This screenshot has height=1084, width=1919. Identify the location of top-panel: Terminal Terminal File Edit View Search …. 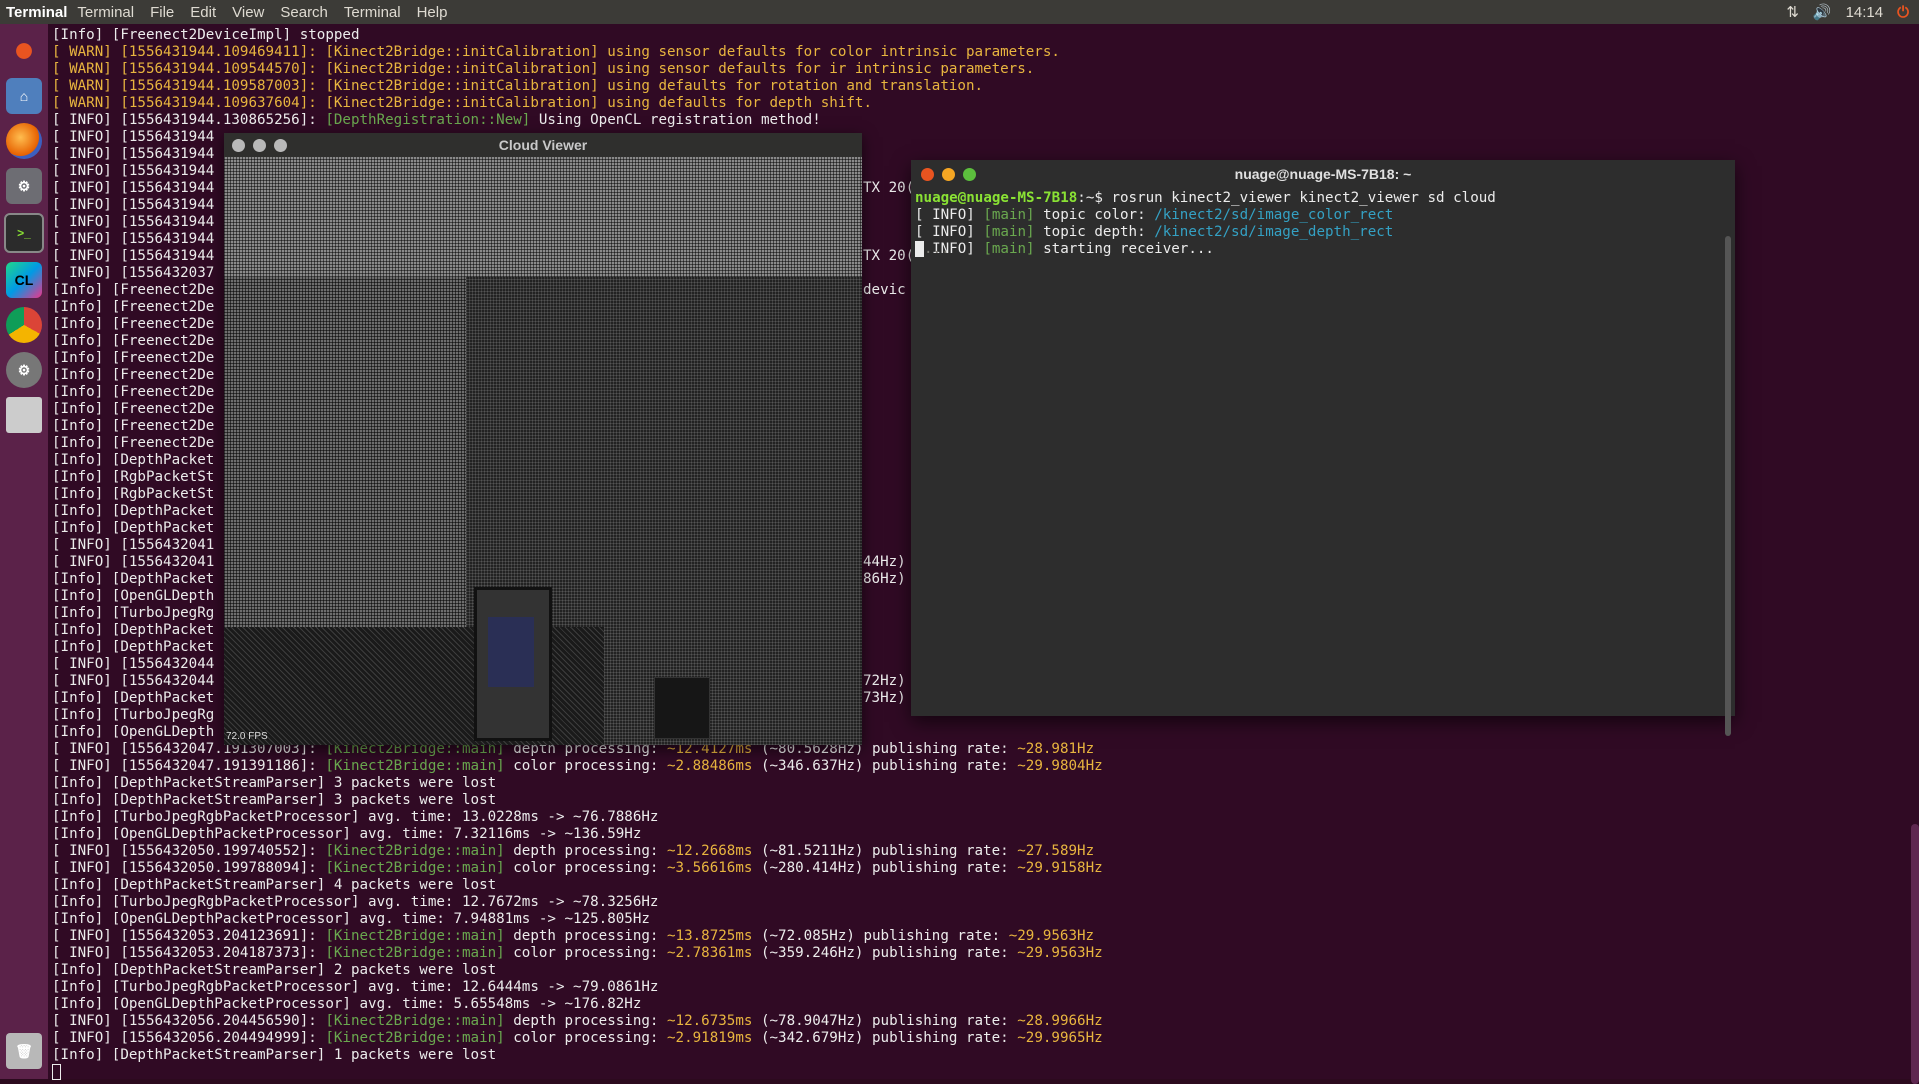
(959, 12).